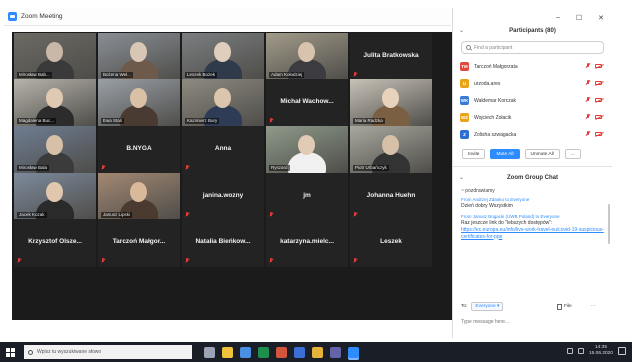 This screenshot has width=632, height=362. I want to click on participant-search-input: Find a participant, so click(493, 48).